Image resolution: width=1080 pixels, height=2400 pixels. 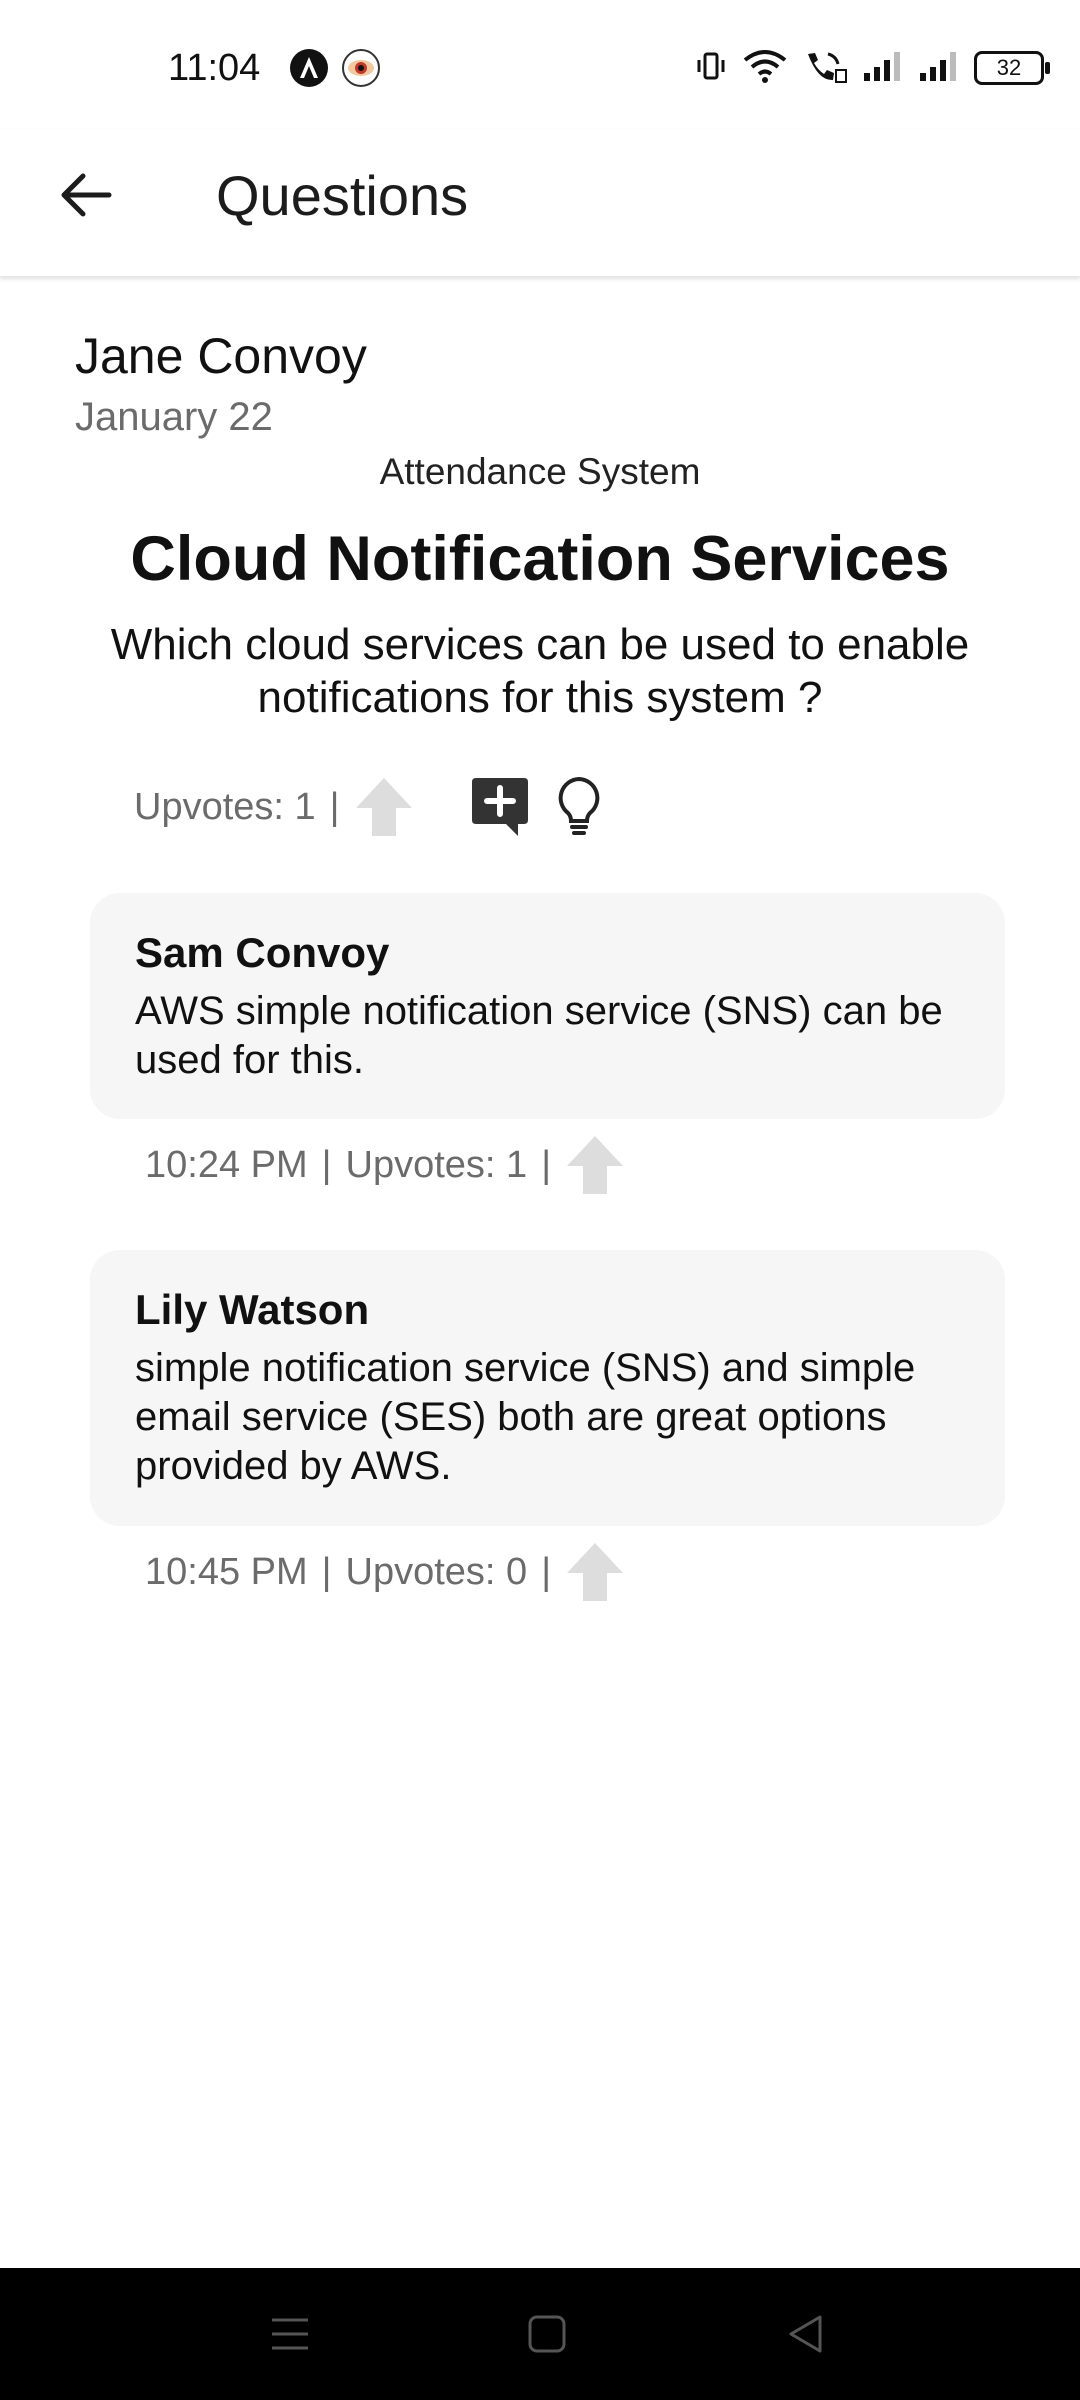 I want to click on nav-back-button, so click(x=806, y=2334).